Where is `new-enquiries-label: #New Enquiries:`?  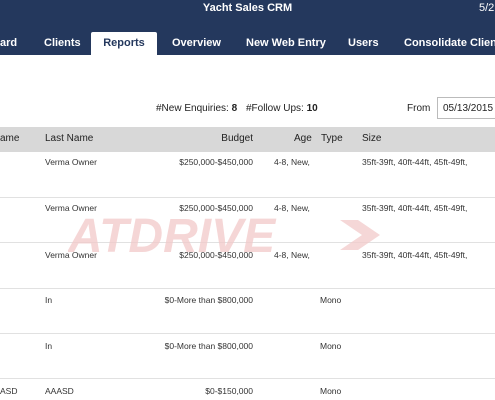 new-enquiries-label: #New Enquiries: is located at coordinates (192, 108).